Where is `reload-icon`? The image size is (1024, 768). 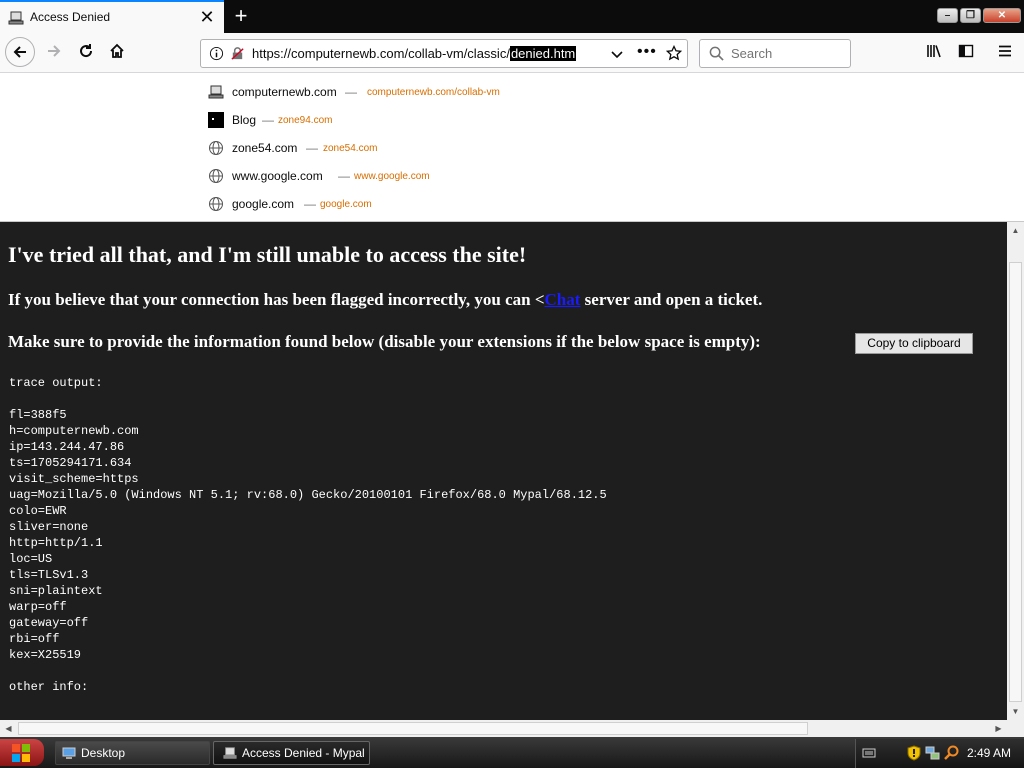 reload-icon is located at coordinates (86, 51).